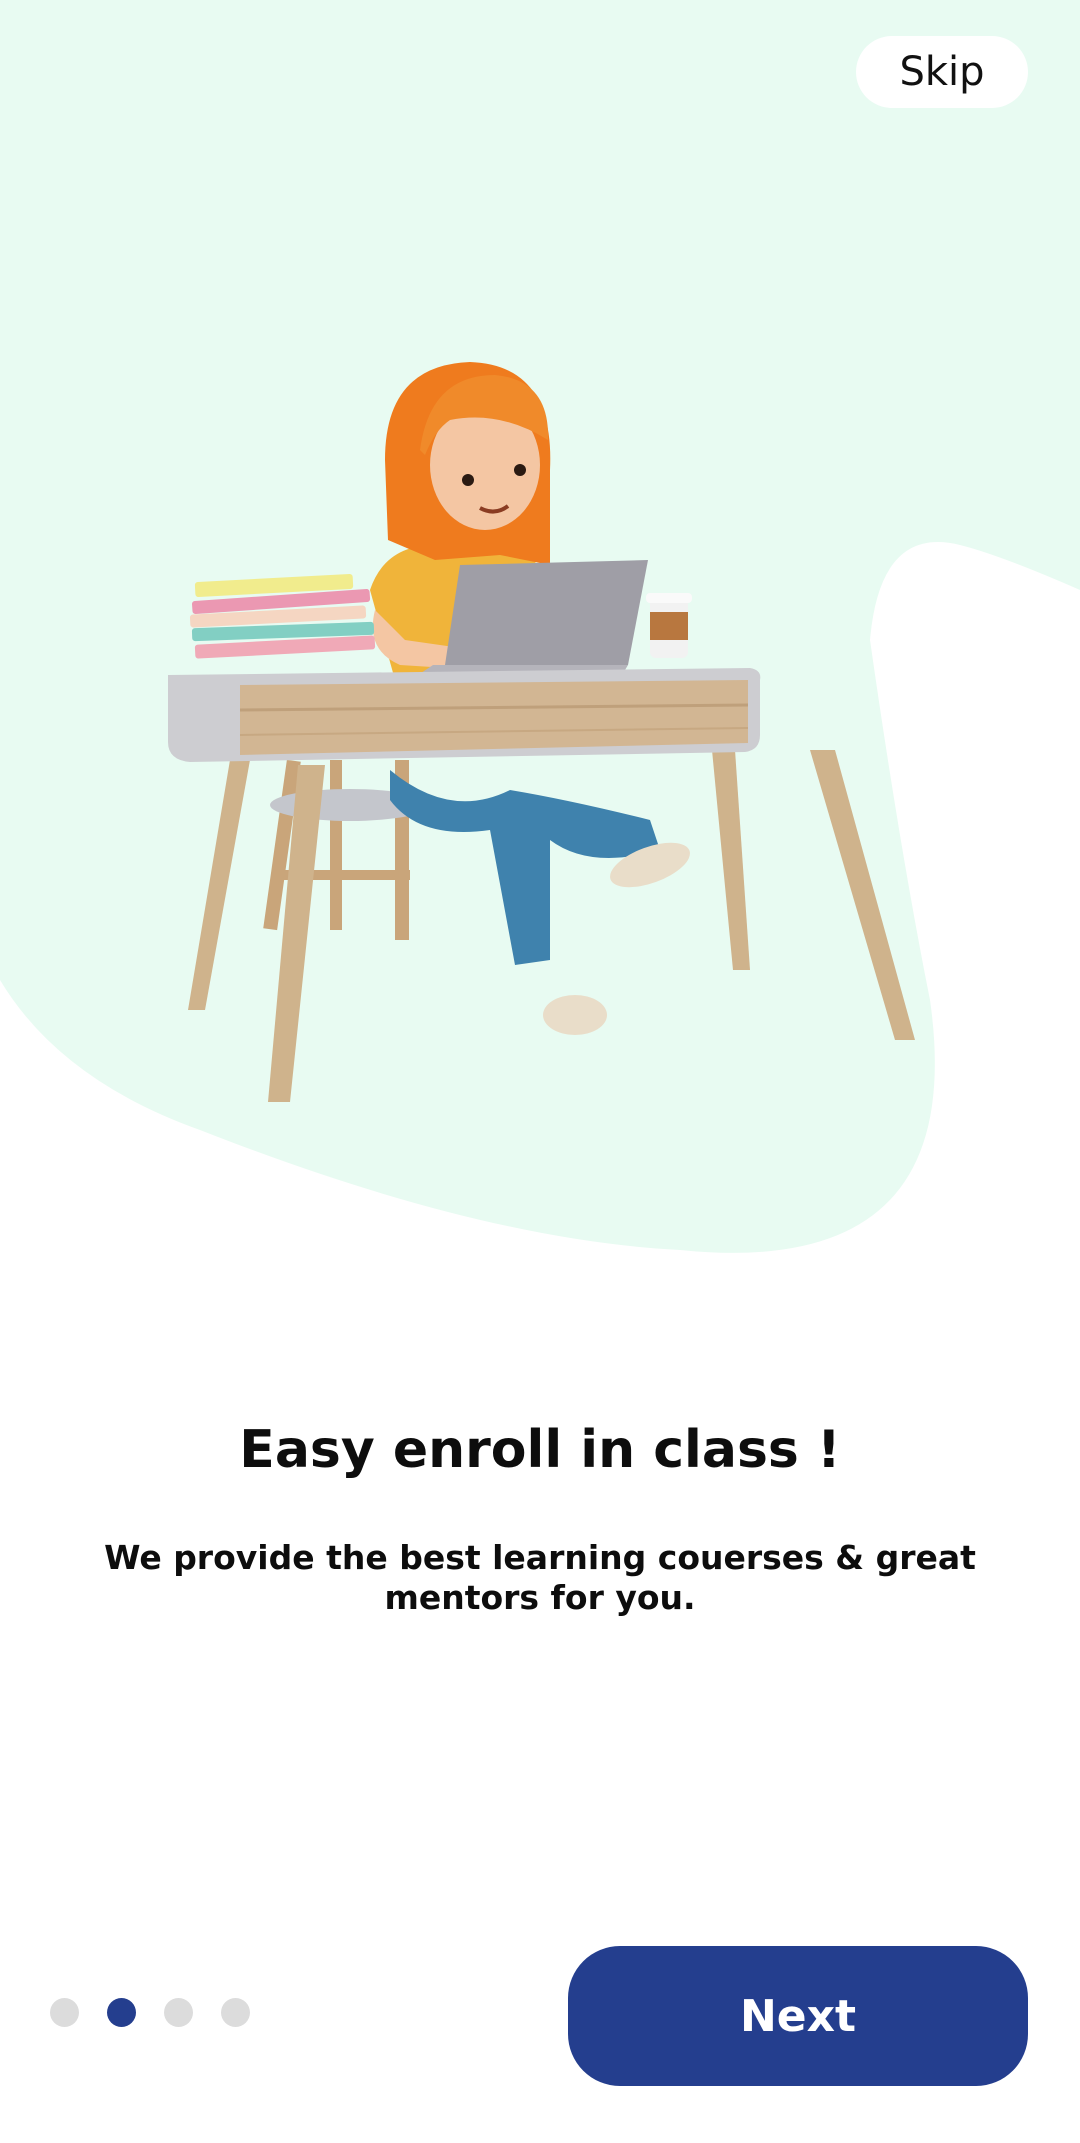 The image size is (1080, 2143). I want to click on onboarding-title: Easy enroll in class !, so click(540, 1450).